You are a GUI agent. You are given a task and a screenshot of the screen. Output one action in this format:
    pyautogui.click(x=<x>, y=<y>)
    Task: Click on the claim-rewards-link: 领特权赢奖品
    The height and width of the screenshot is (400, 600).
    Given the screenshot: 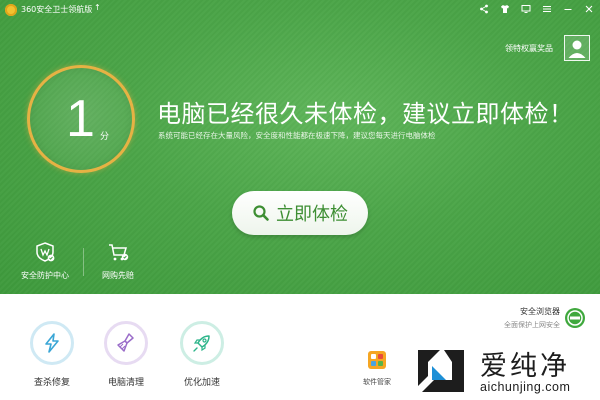 What is the action you would take?
    pyautogui.click(x=529, y=48)
    